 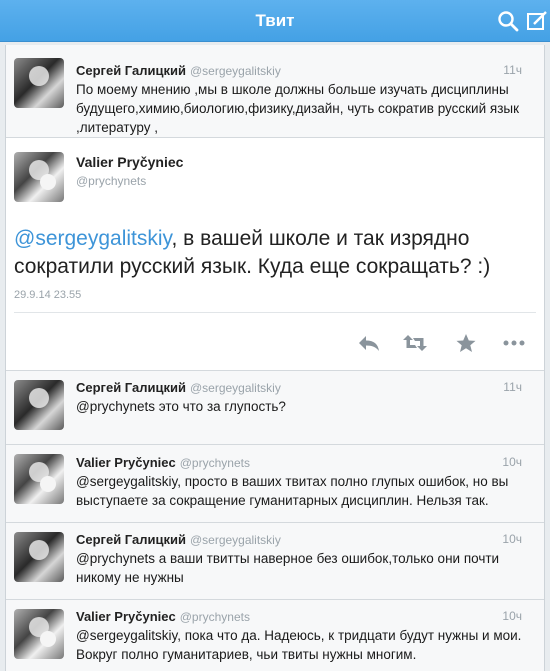 I want to click on search-icon, so click(x=508, y=21).